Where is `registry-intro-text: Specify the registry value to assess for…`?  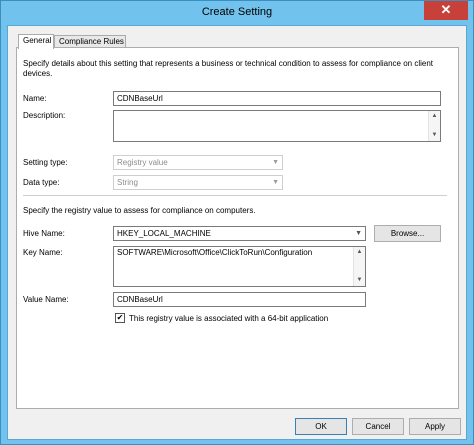
registry-intro-text: Specify the registry value to assess for… is located at coordinates (139, 210).